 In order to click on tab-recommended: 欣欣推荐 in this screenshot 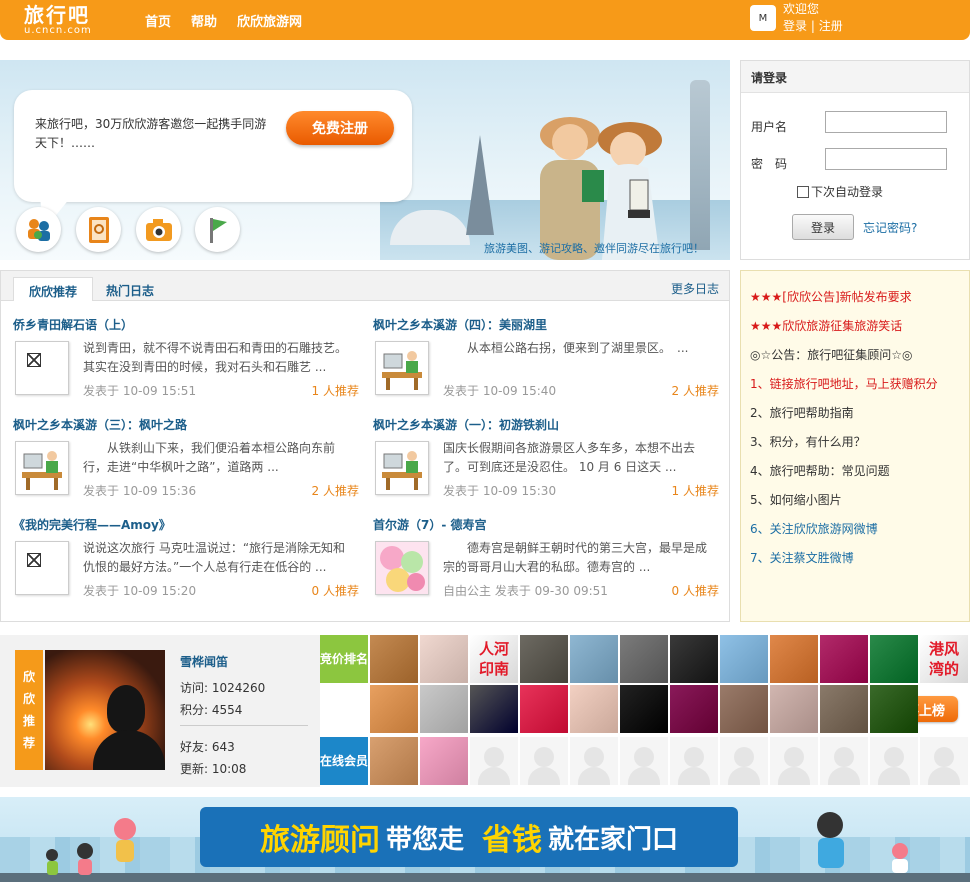, I will do `click(53, 289)`.